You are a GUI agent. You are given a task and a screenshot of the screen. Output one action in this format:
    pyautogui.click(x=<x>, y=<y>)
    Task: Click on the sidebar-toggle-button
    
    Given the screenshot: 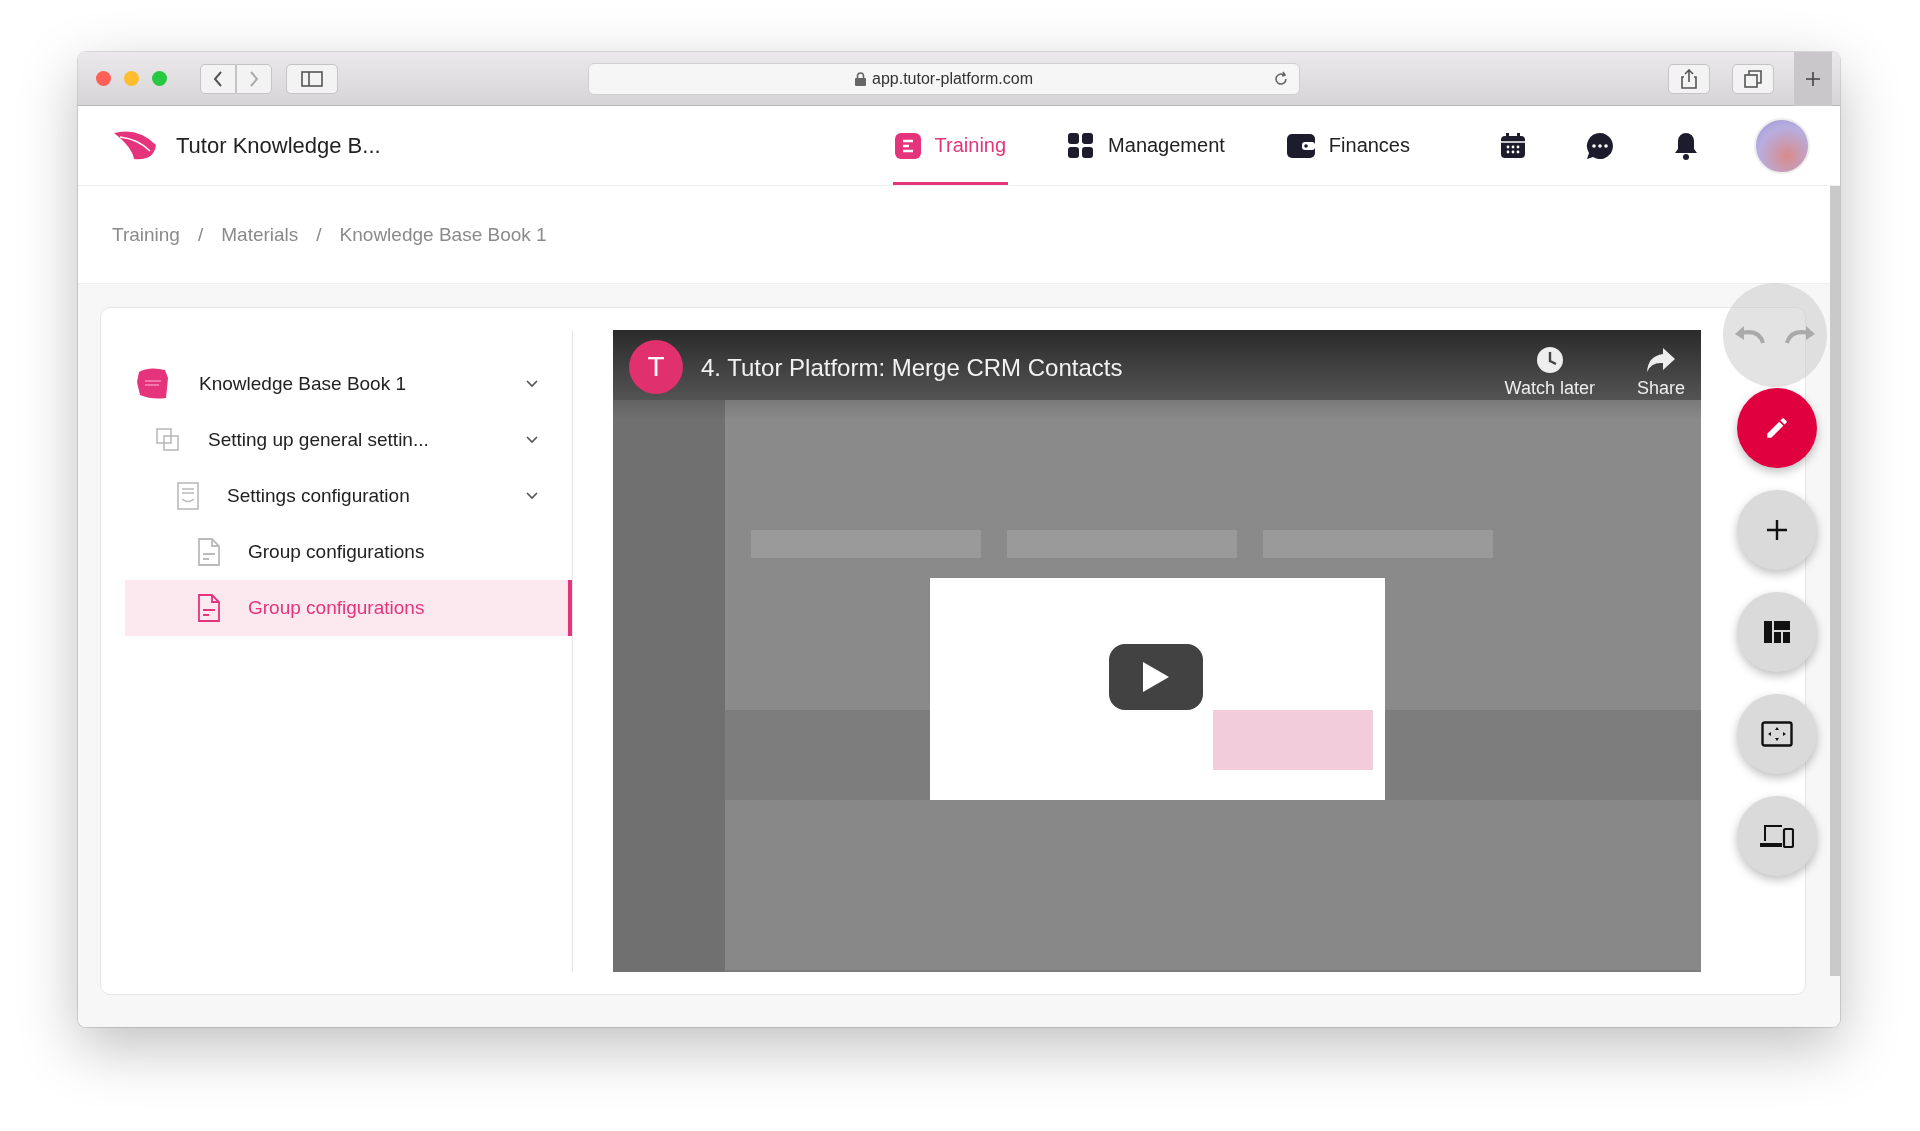 What is the action you would take?
    pyautogui.click(x=312, y=78)
    